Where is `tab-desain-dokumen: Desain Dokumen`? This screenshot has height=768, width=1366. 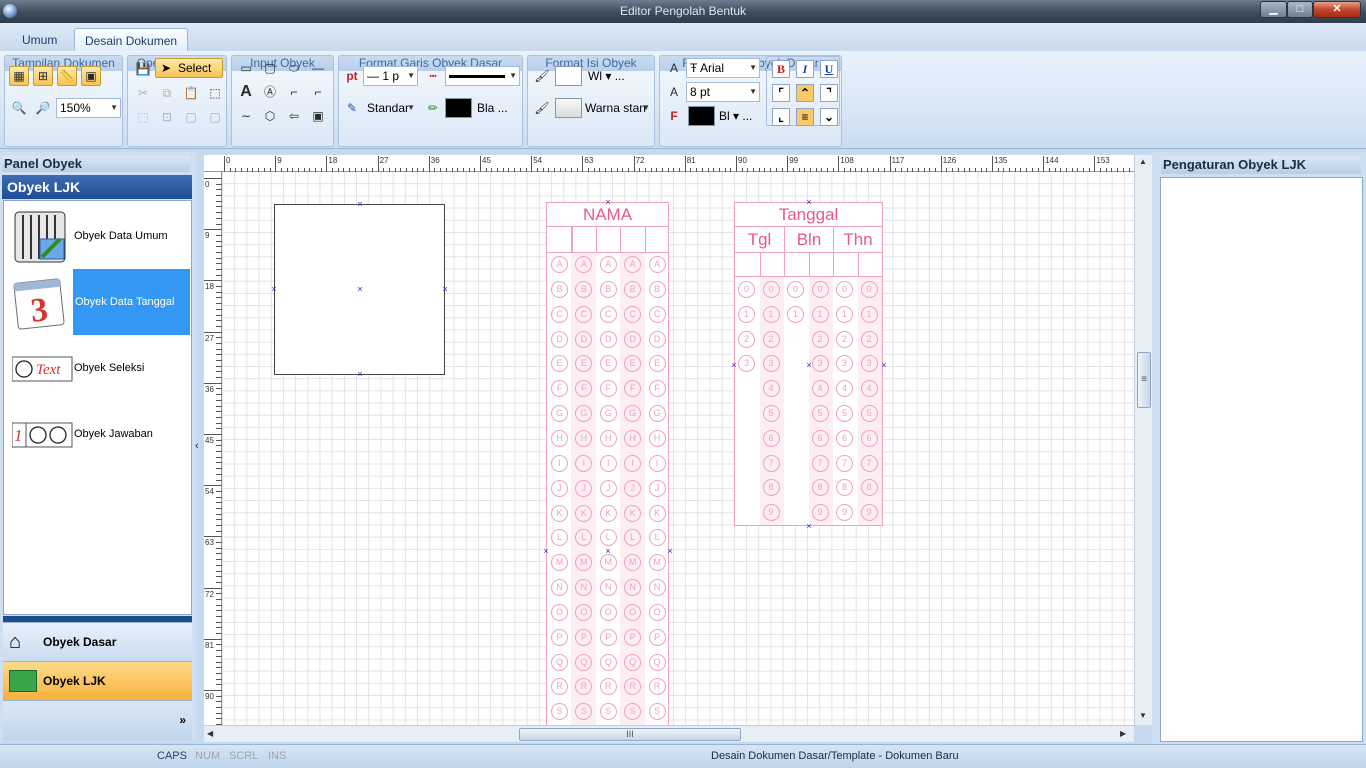
tab-desain-dokumen: Desain Dokumen is located at coordinates (131, 40).